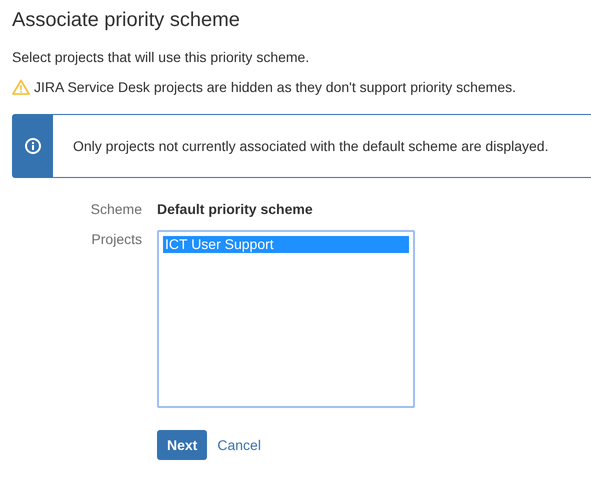 This screenshot has width=591, height=502. Describe the element at coordinates (161, 57) in the screenshot. I see `description-text: Select projects that will use this priority scheme.` at that location.